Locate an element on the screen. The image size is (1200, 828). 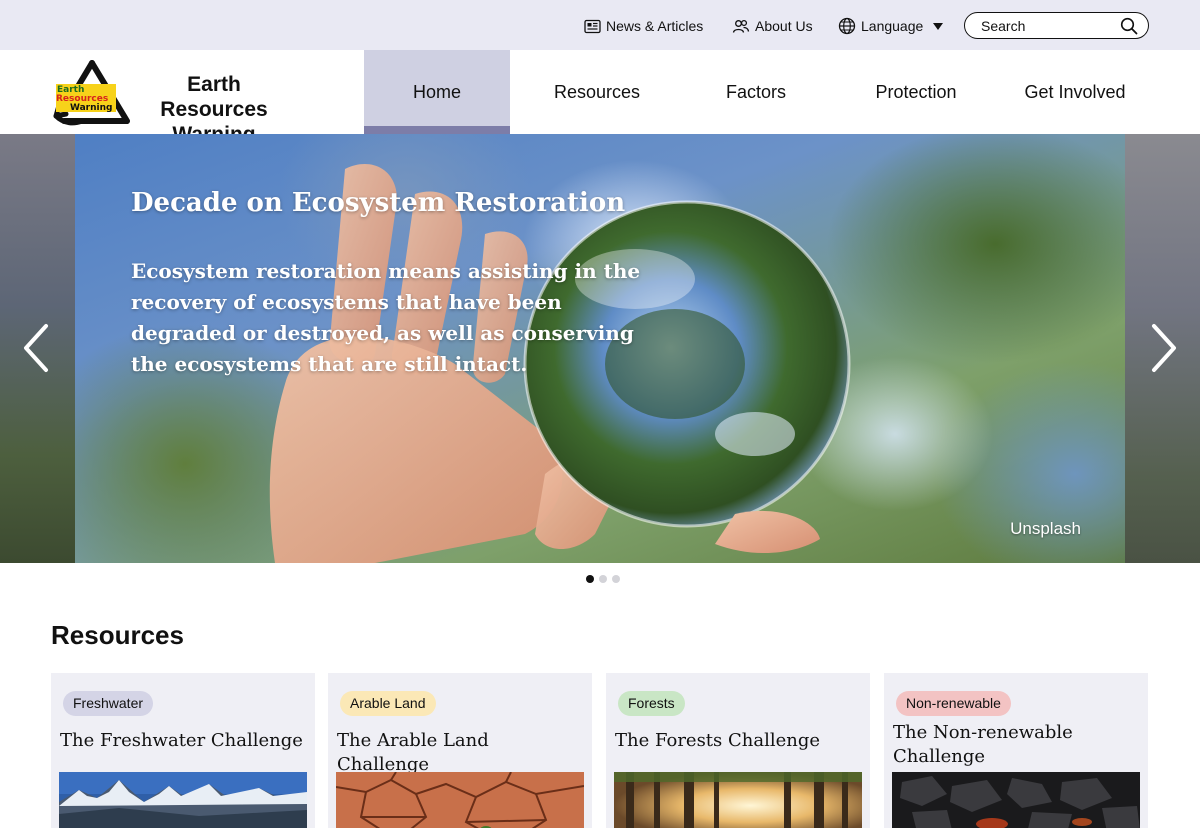
cracked-soil-image is located at coordinates (460, 800).